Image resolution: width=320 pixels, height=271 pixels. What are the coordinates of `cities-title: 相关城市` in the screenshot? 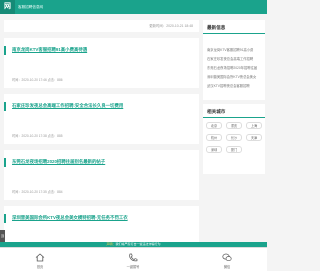 It's located at (216, 111).